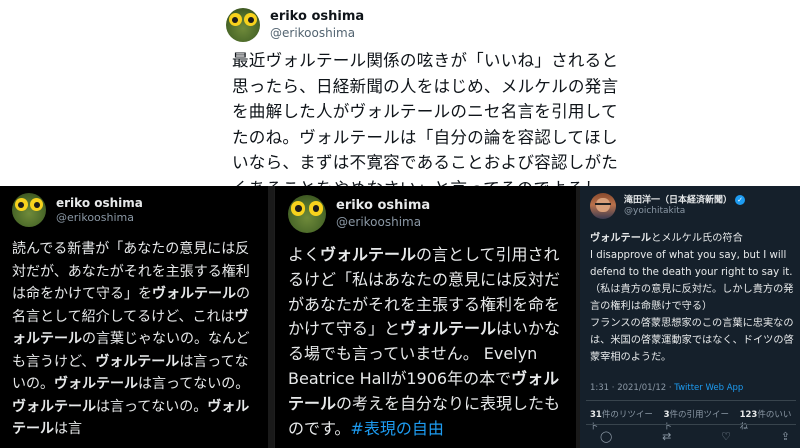 The height and width of the screenshot is (448, 800). I want to click on avatar-eye-left, so click(235, 20).